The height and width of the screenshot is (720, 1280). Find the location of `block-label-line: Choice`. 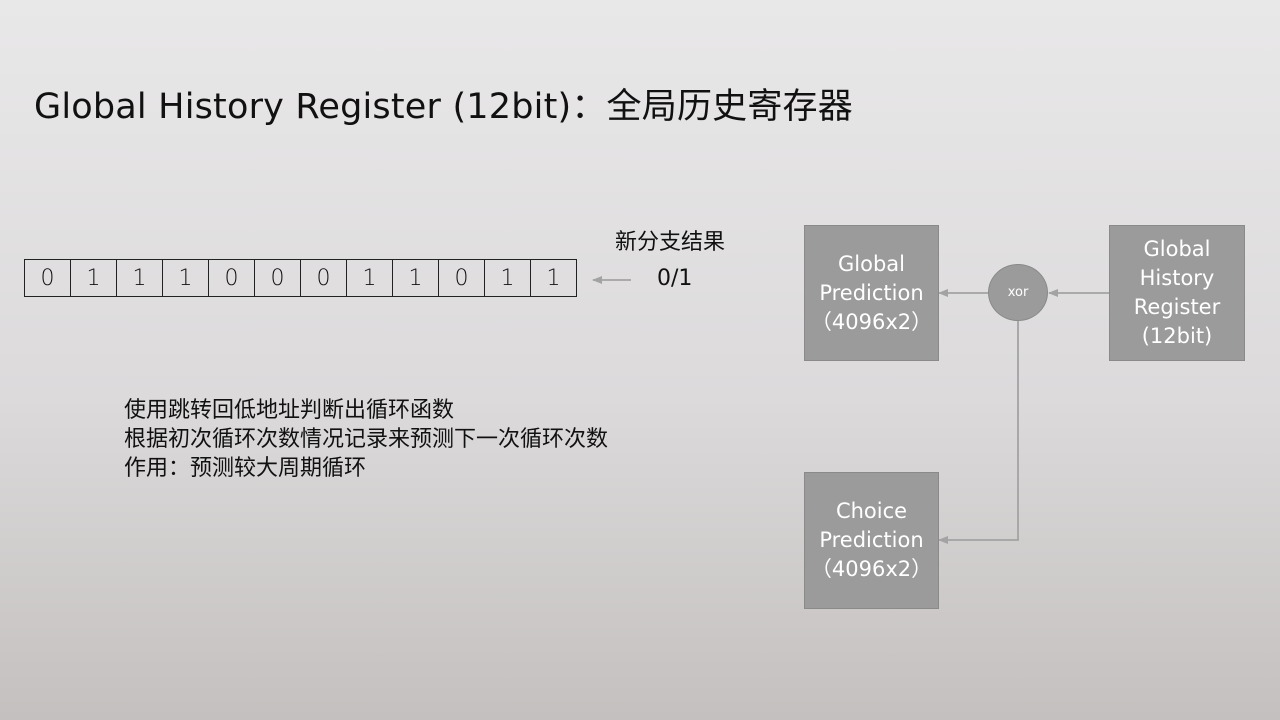

block-label-line: Choice is located at coordinates (871, 511).